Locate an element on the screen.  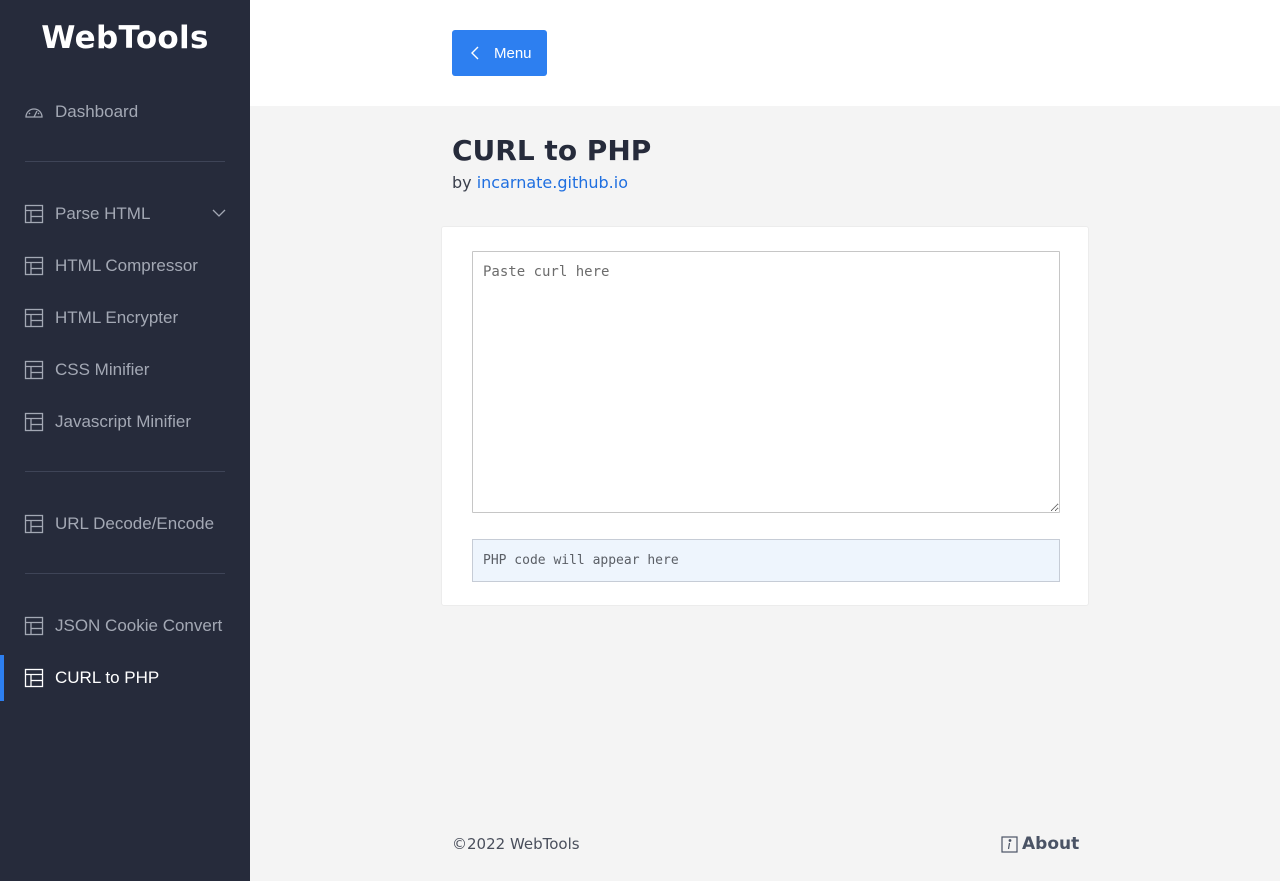
chevron-left-icon is located at coordinates (476, 53).